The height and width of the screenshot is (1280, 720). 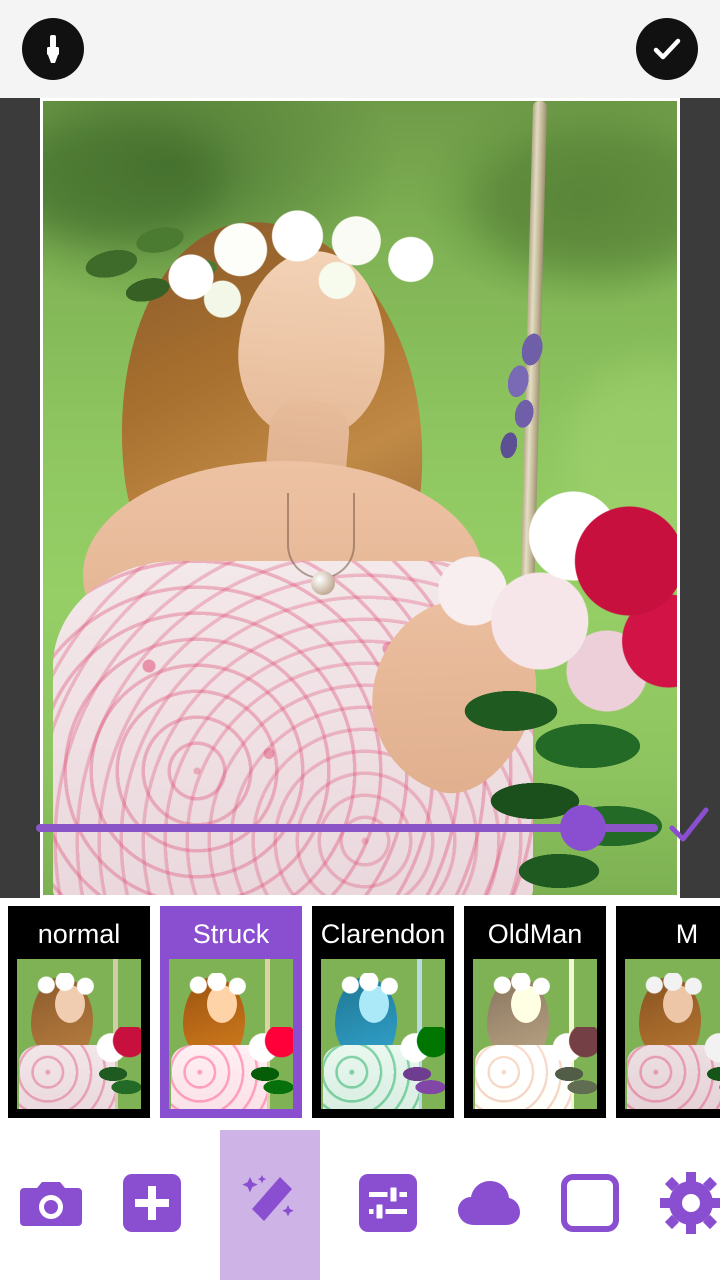 I want to click on gear-icon, so click(x=690, y=1205).